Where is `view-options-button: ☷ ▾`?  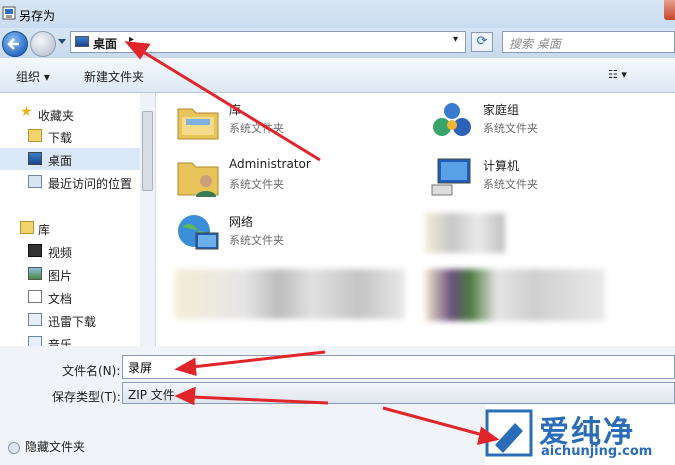 view-options-button: ☷ ▾ is located at coordinates (617, 74).